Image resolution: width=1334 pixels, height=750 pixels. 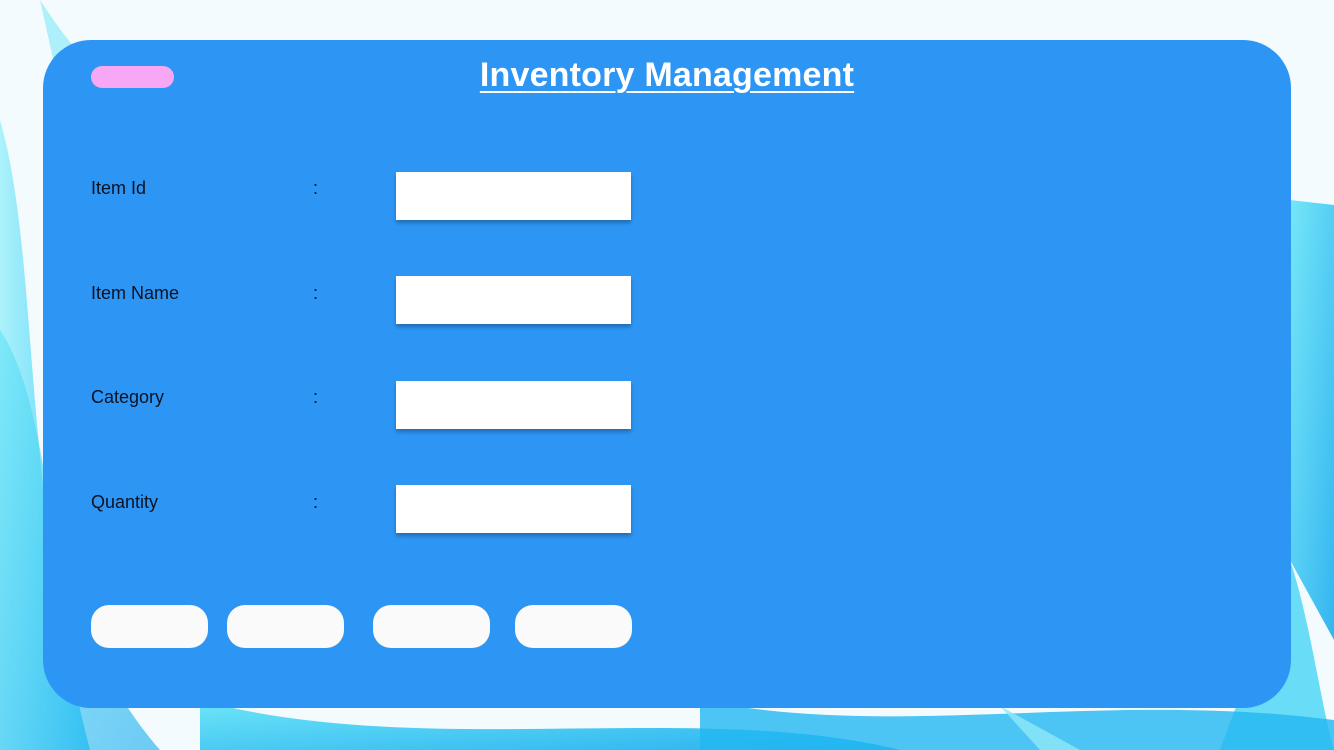 I want to click on item-id-colon: :, so click(x=316, y=188).